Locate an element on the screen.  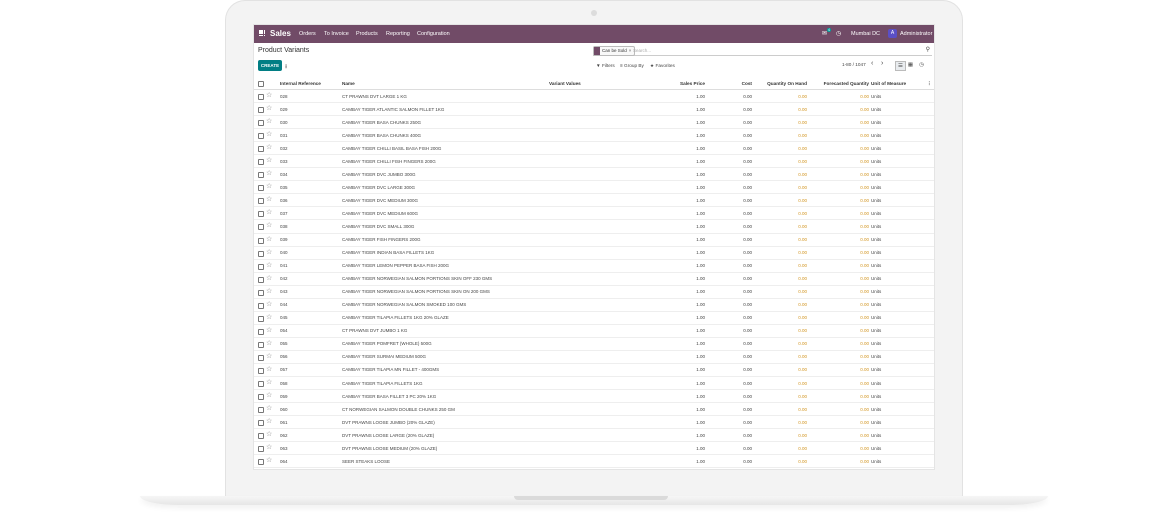
search-facet: Can be Sold × is located at coordinates (614, 51).